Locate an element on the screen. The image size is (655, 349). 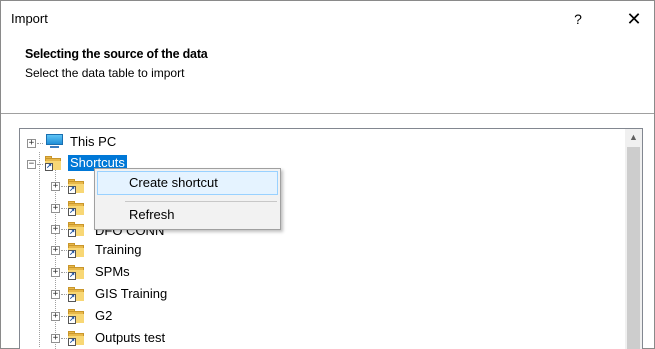
header-title: Selecting the source of the data is located at coordinates (116, 54).